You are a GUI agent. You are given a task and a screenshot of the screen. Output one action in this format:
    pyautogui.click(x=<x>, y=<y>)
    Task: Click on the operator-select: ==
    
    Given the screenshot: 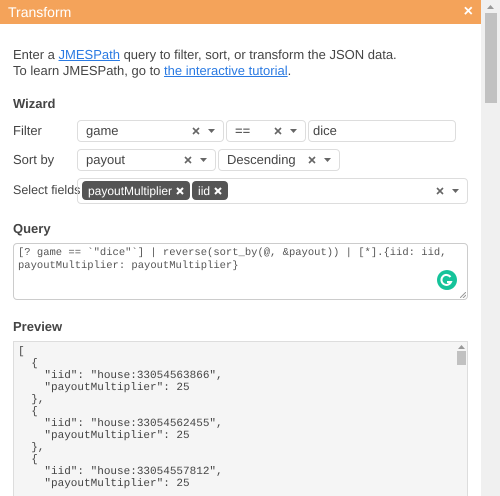 What is the action you would take?
    pyautogui.click(x=266, y=131)
    